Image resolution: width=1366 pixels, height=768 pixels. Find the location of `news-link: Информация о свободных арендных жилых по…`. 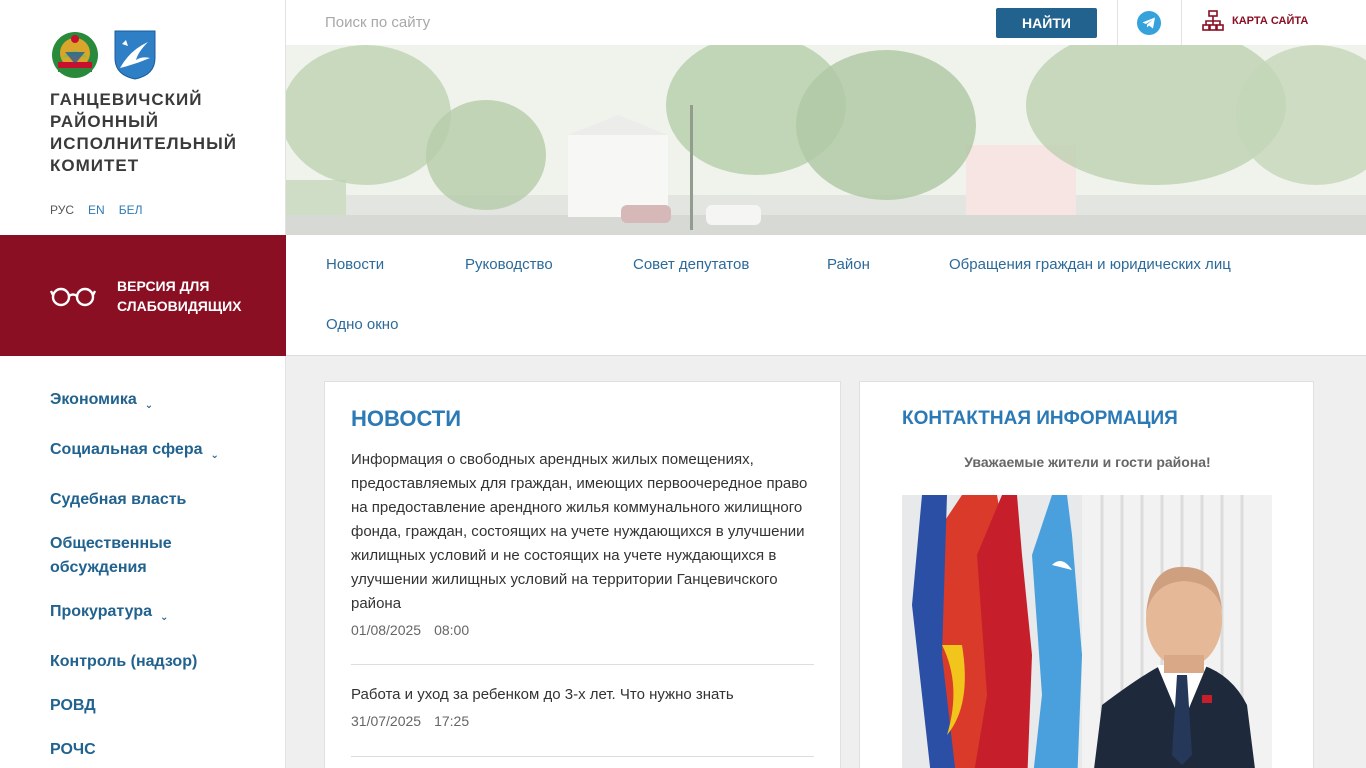

news-link: Информация о свободных арендных жилых по… is located at coordinates (583, 532).